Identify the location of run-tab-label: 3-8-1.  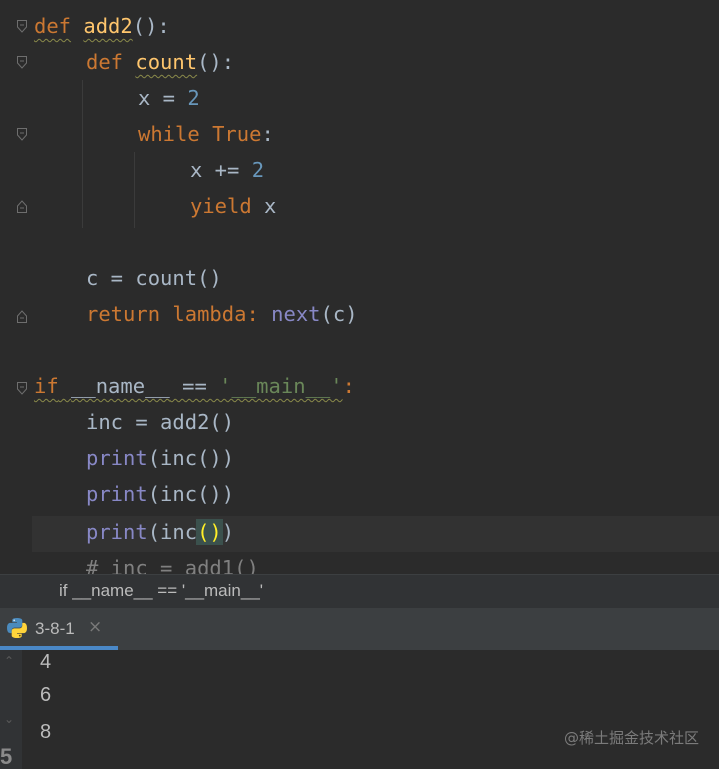
(55, 628).